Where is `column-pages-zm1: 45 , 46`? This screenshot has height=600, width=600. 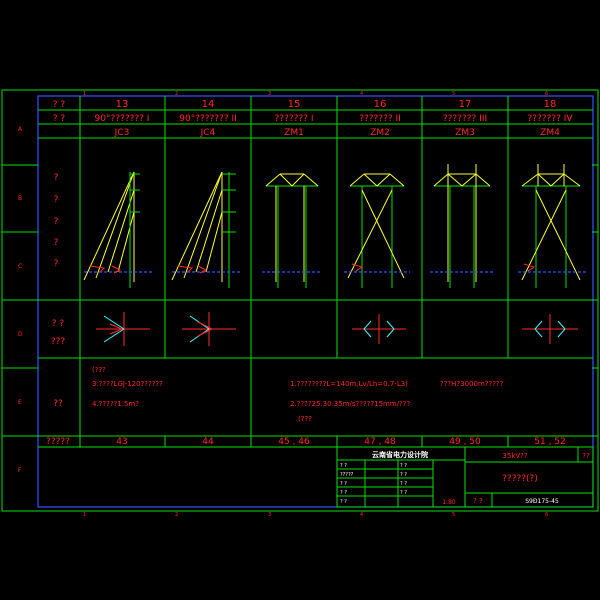
column-pages-zm1: 45 , 46 is located at coordinates (294, 442).